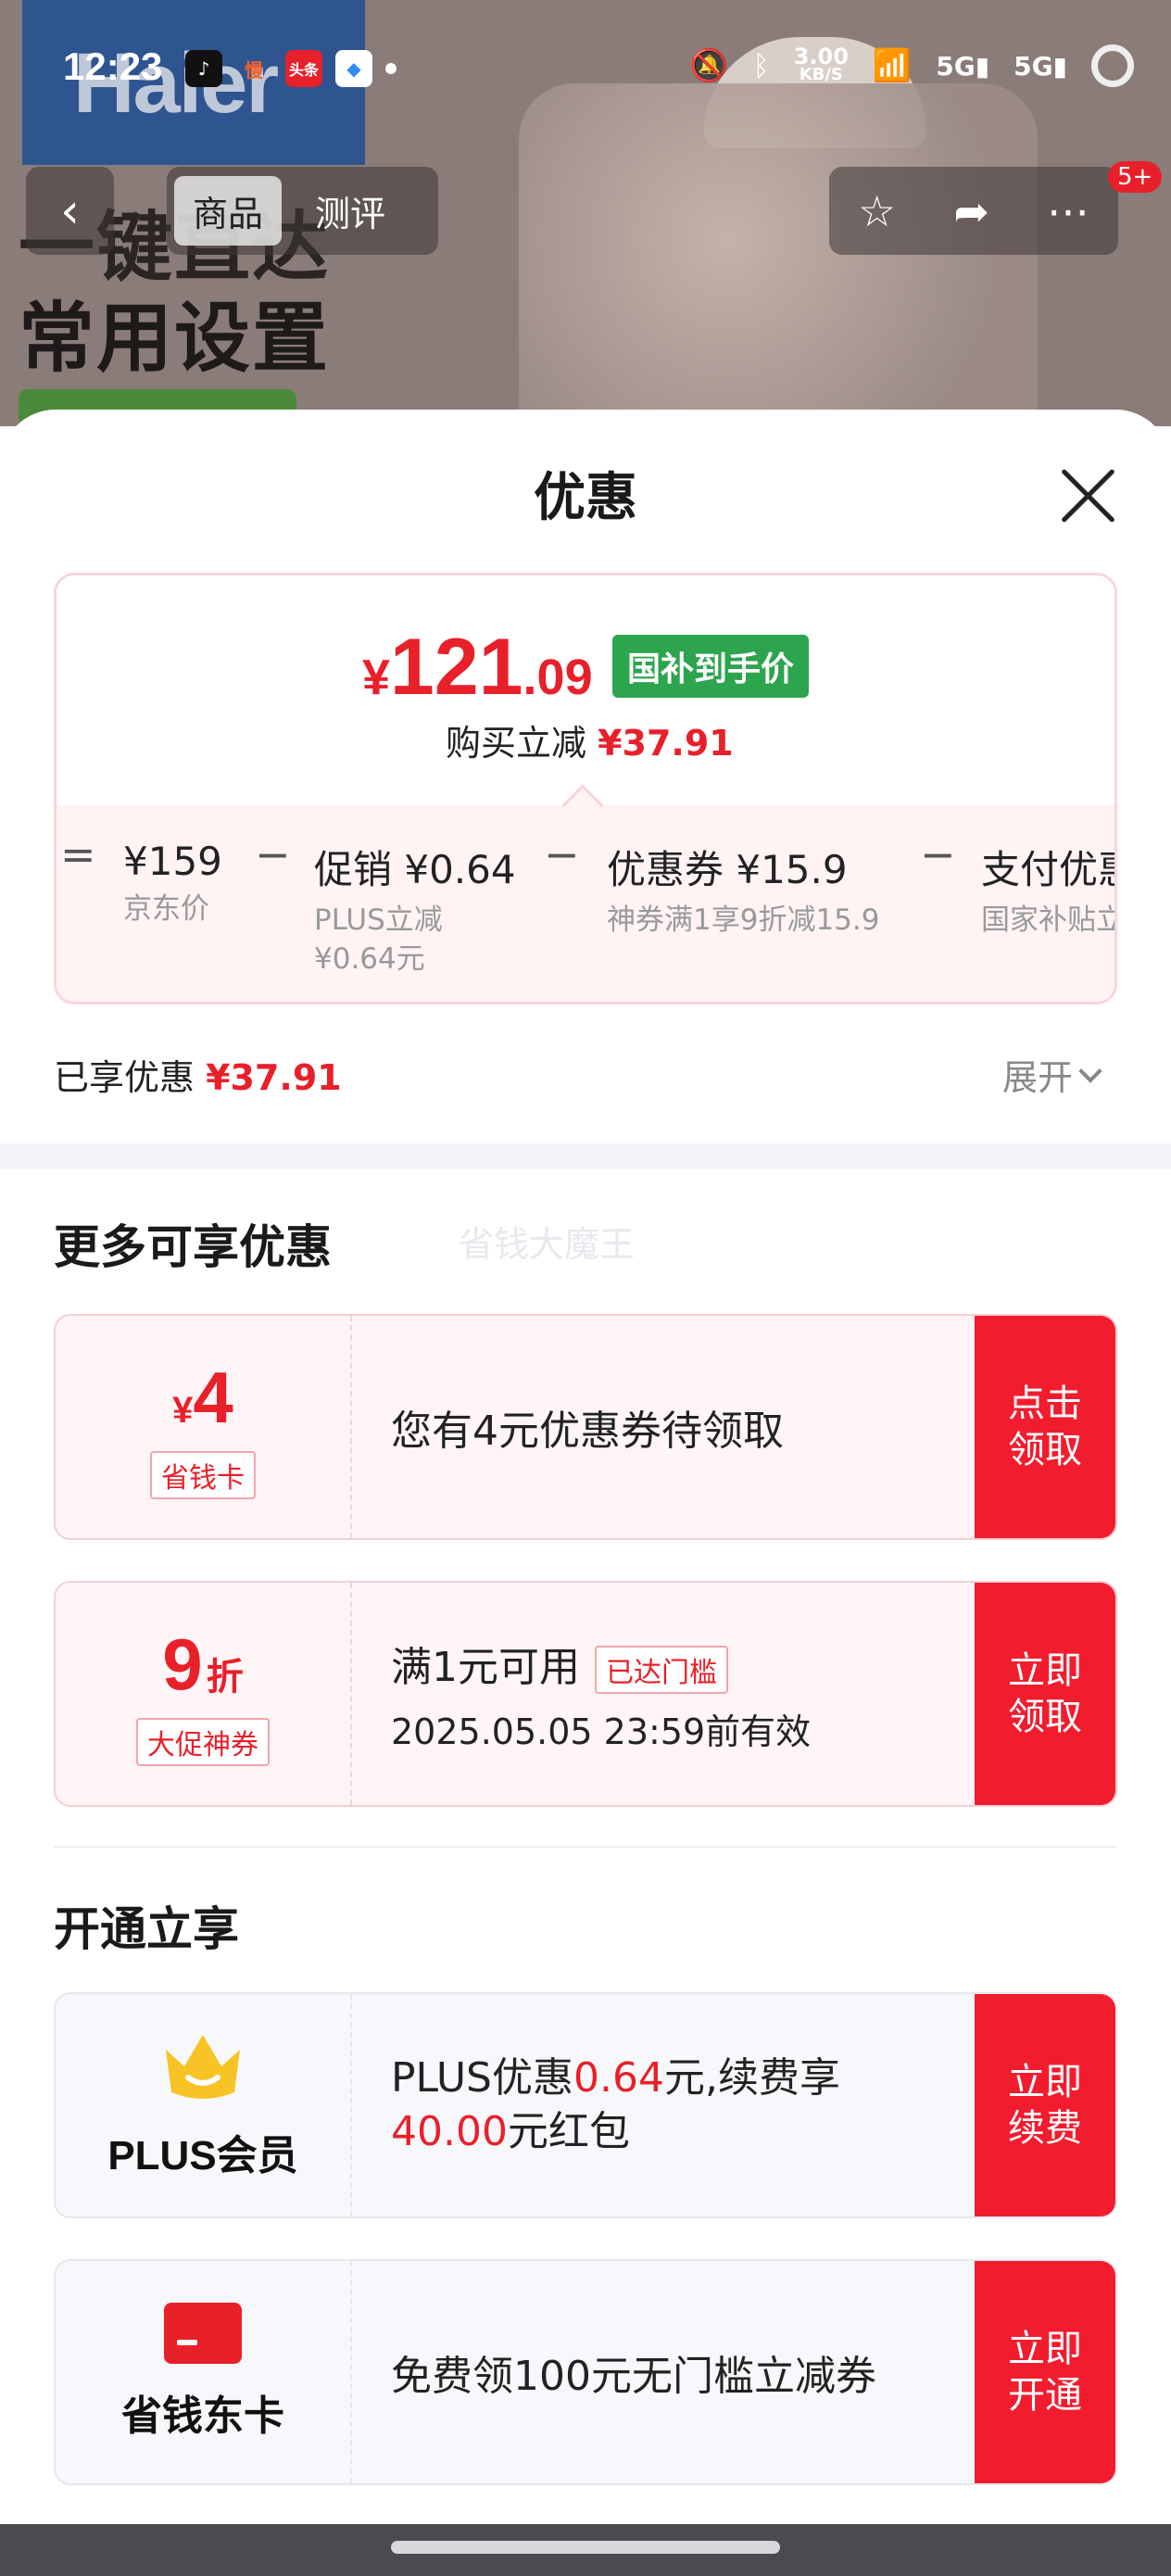  What do you see at coordinates (415, 911) in the screenshot?
I see `breakdown-item-promo: 促销 ¥0.64 PLUS立减 ¥0.64元` at bounding box center [415, 911].